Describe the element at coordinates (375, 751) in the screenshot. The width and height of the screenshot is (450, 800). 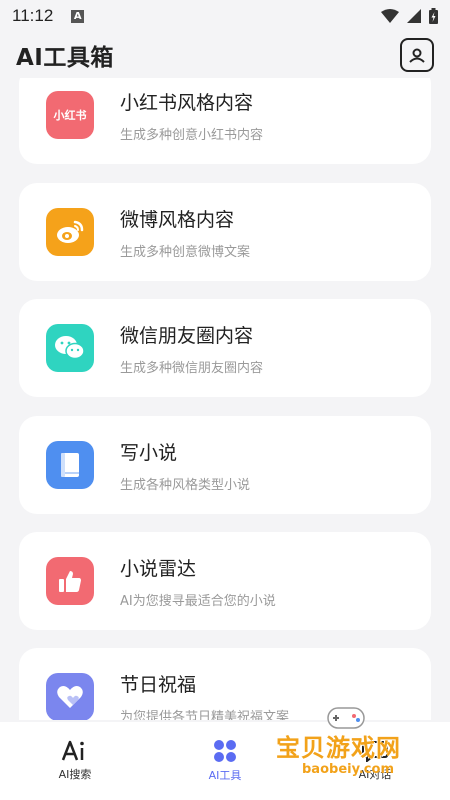
I see `ai-chat-icon` at that location.